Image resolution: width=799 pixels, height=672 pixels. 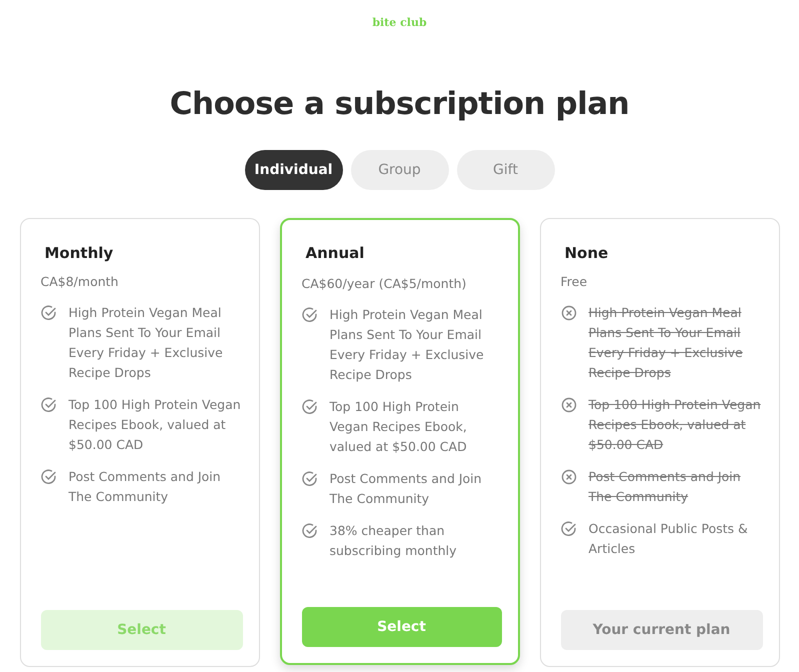 I want to click on logo: bite club, so click(x=399, y=23).